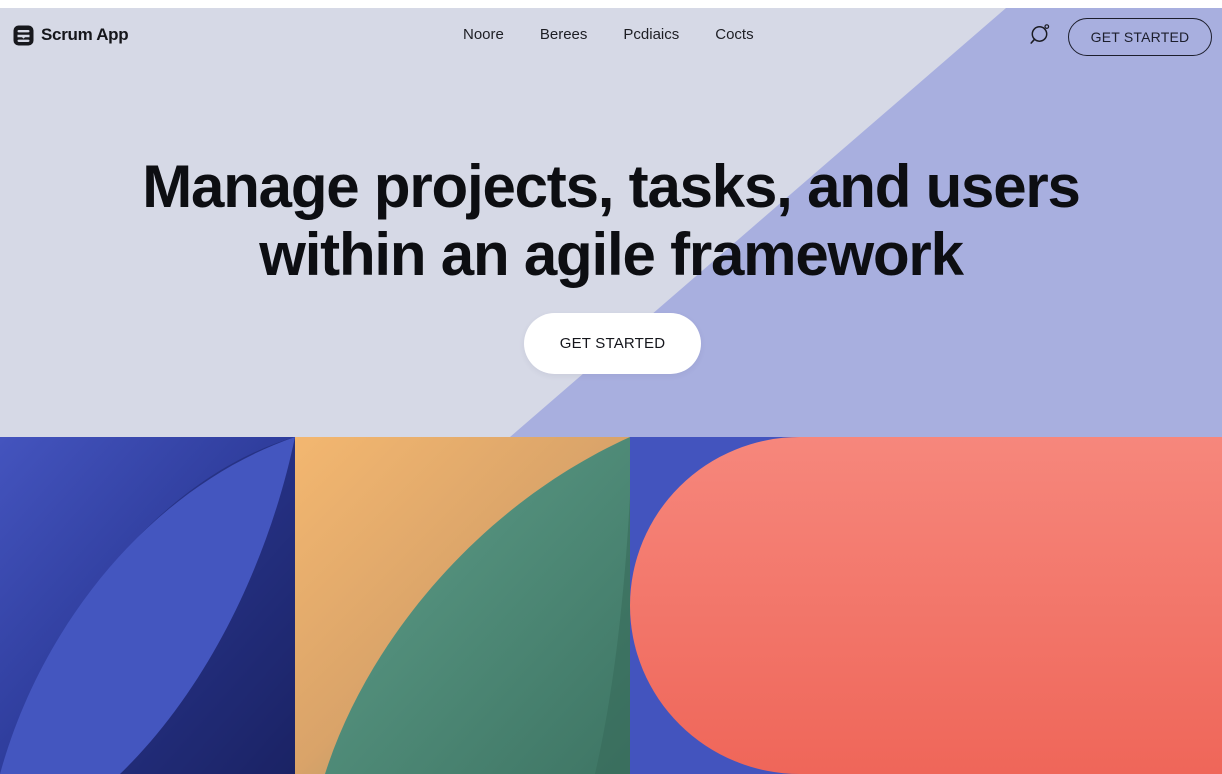 This screenshot has width=1222, height=774. What do you see at coordinates (611, 186) in the screenshot?
I see `hero-headline-line-1: Manage projects, tasks, and users` at bounding box center [611, 186].